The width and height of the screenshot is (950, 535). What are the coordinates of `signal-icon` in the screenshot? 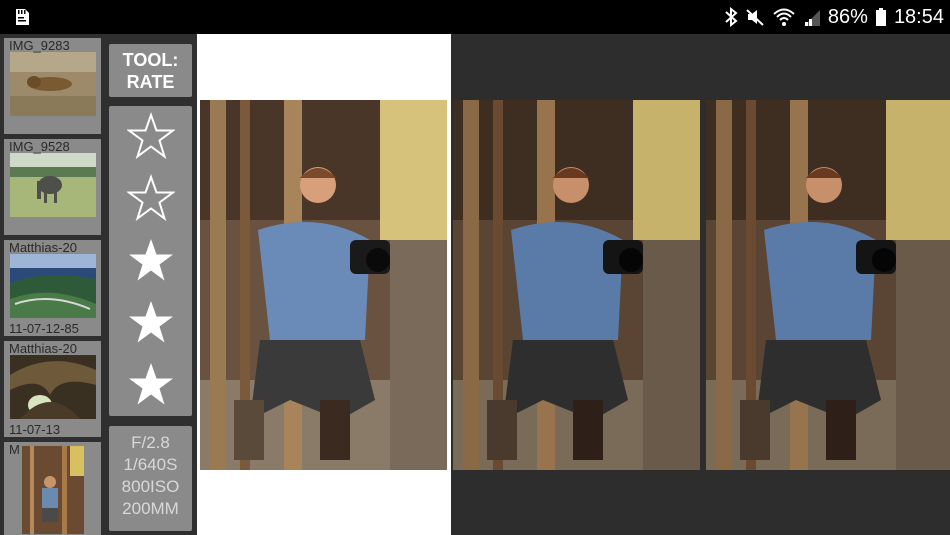 It's located at (812, 17).